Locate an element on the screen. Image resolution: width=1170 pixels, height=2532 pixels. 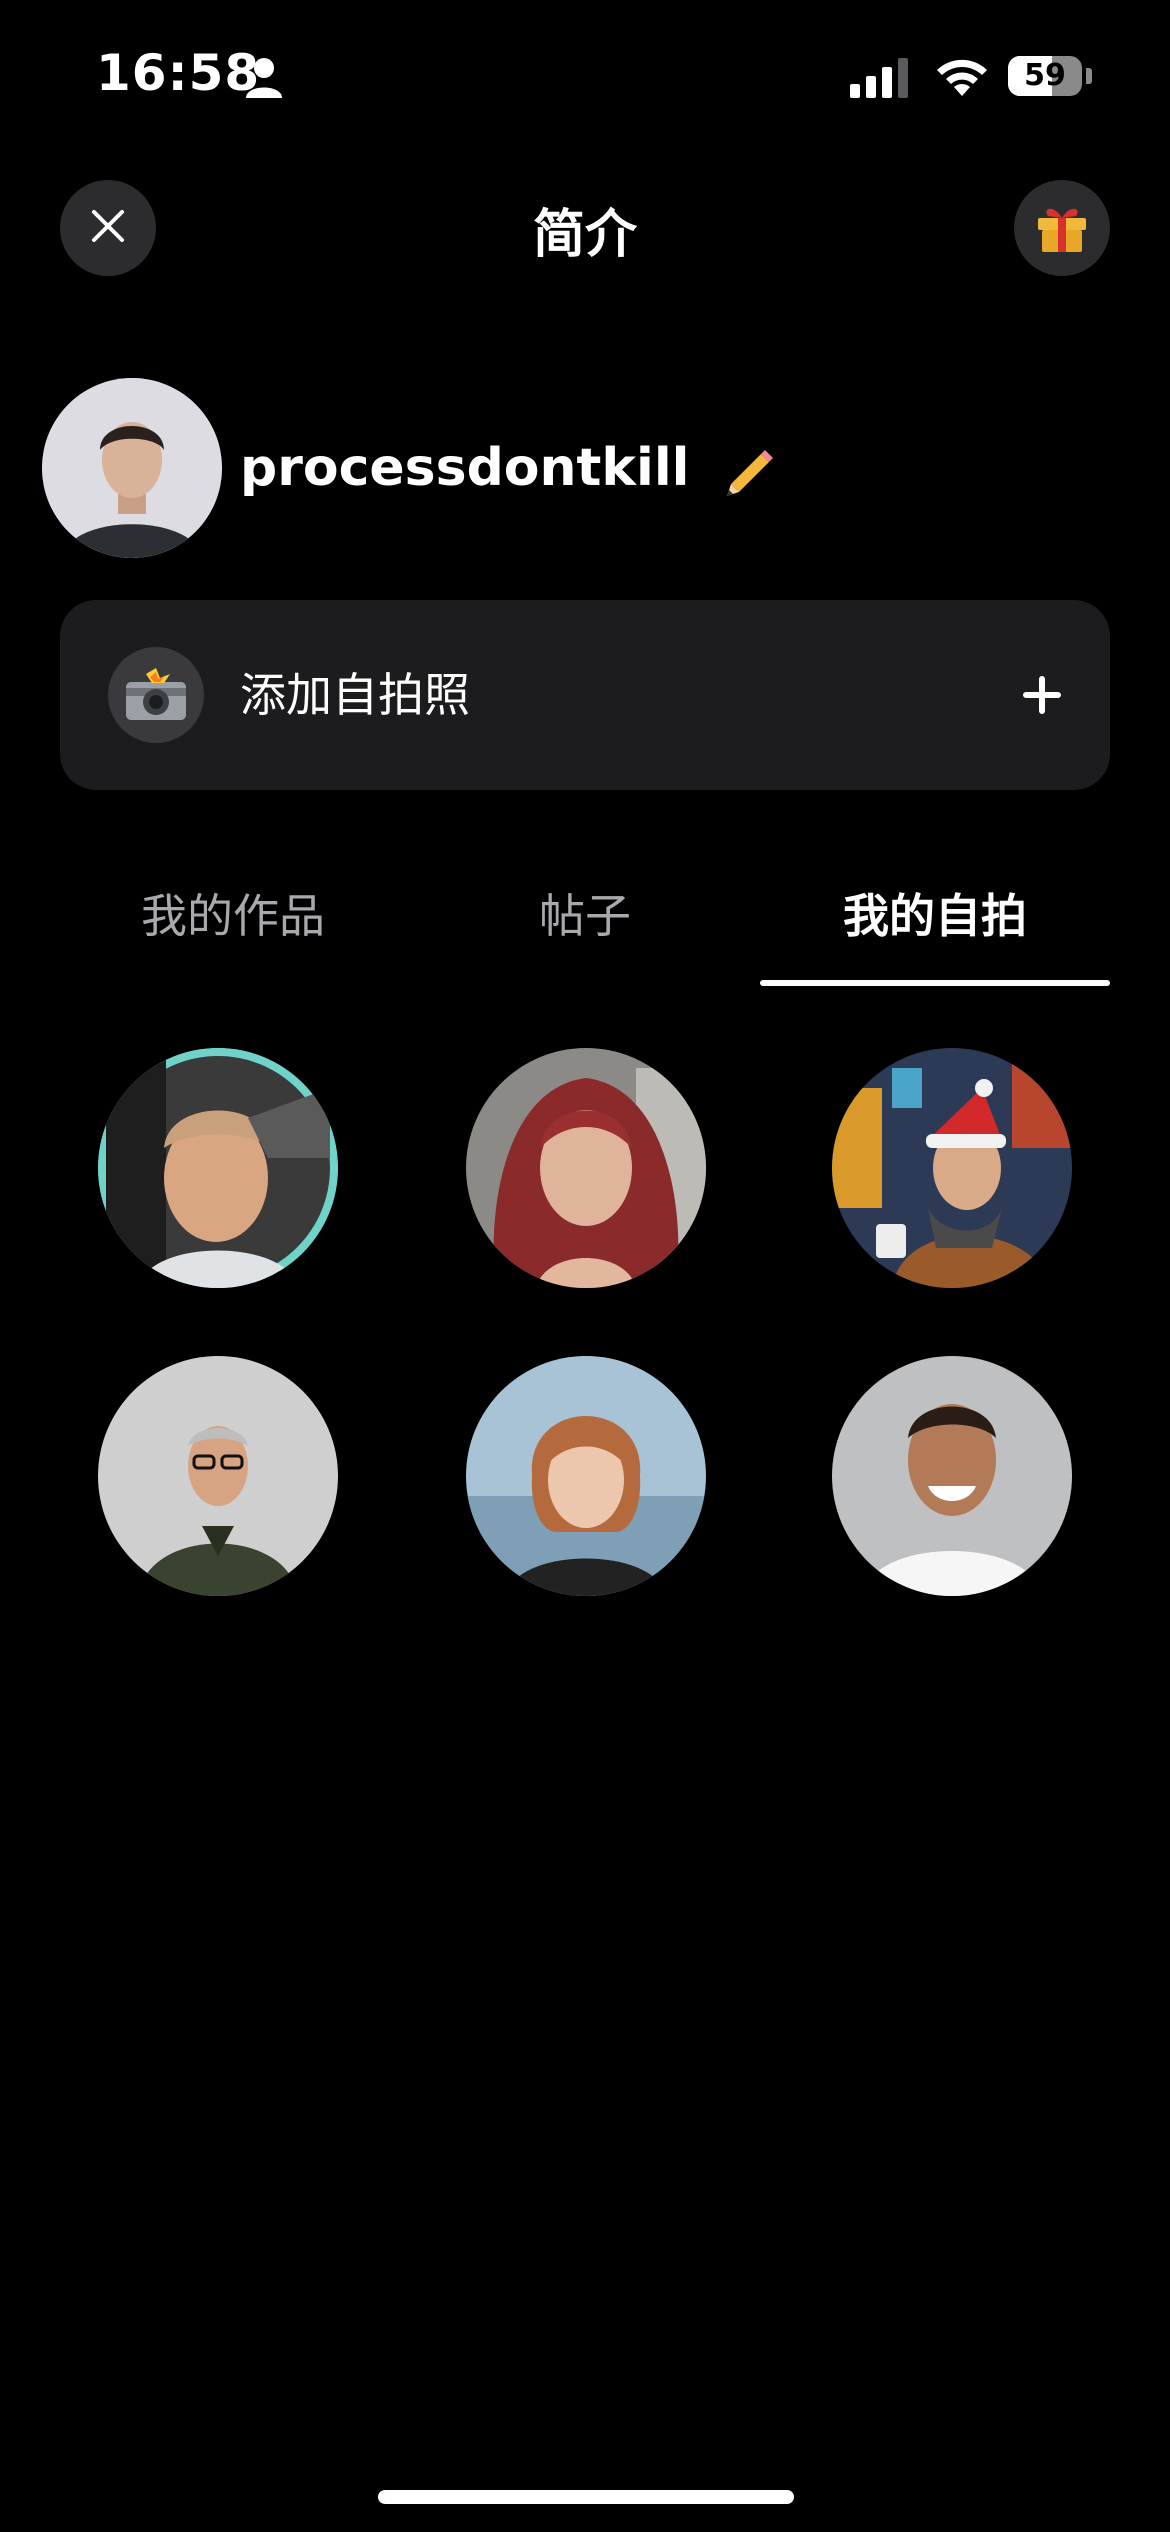
wifi-icon is located at coordinates (962, 76).